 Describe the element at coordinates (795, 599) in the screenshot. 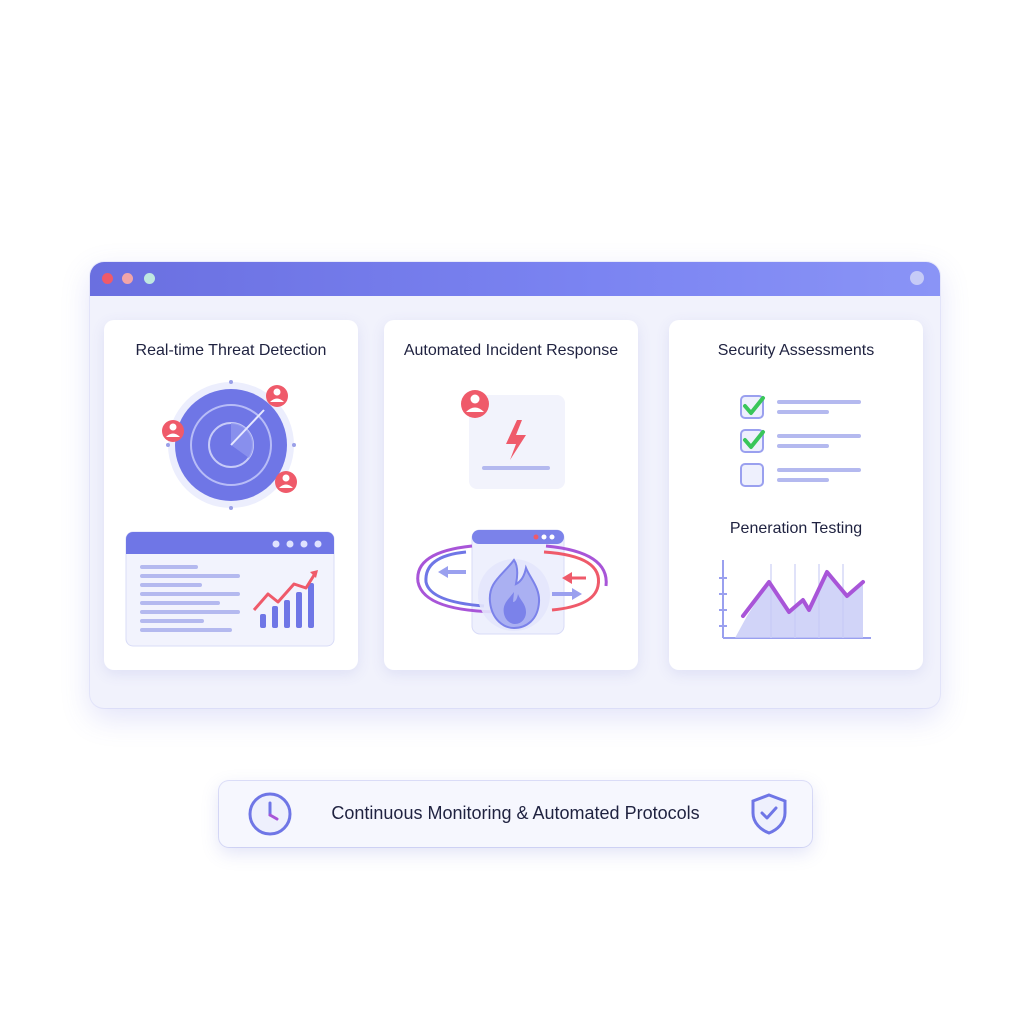

I see `line-chart-icon` at that location.